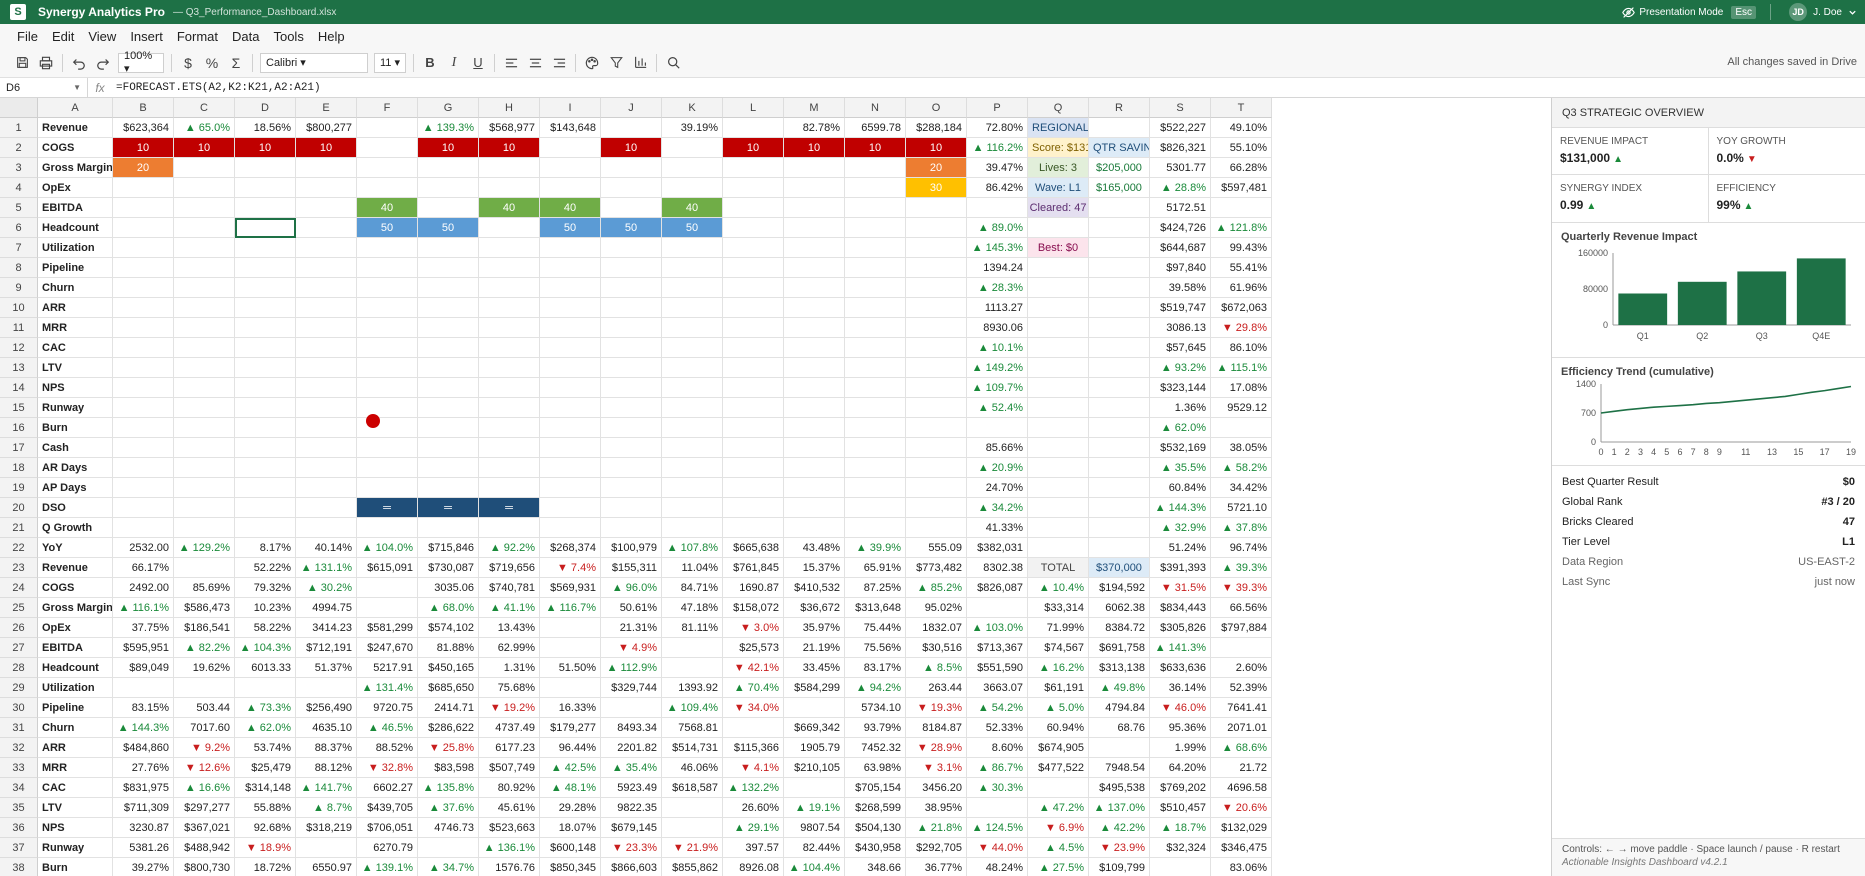  Describe the element at coordinates (1180, 628) in the screenshot. I see `cell: $305,826` at that location.